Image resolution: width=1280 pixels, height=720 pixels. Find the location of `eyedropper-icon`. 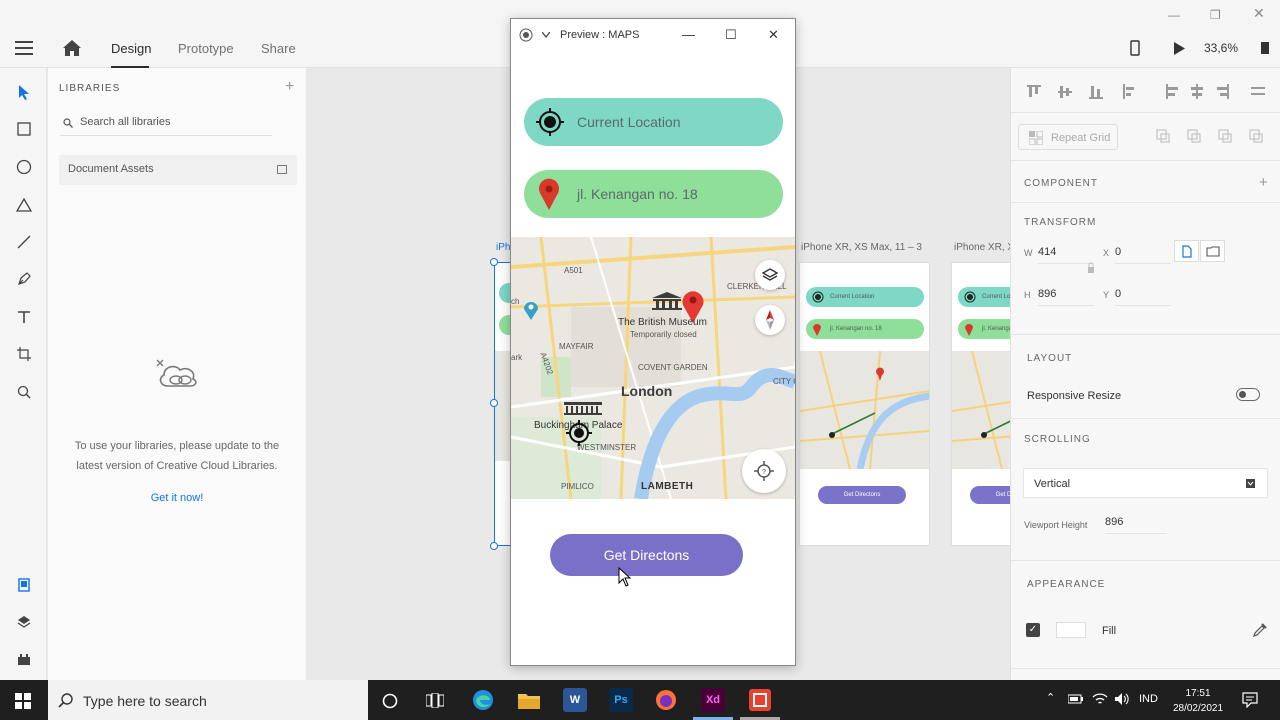

eyedropper-icon is located at coordinates (1260, 630).